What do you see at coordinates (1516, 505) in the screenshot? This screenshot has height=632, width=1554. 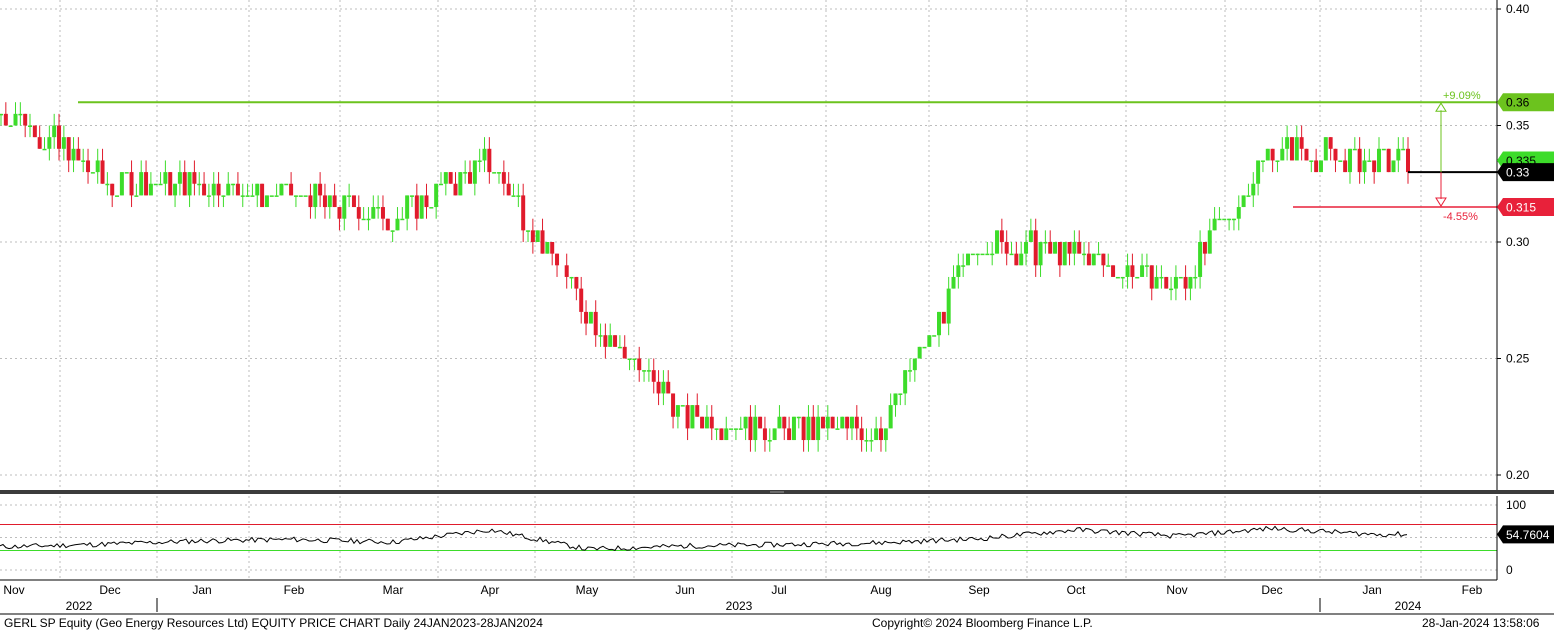 I see `rsi-tick-label: 100` at bounding box center [1516, 505].